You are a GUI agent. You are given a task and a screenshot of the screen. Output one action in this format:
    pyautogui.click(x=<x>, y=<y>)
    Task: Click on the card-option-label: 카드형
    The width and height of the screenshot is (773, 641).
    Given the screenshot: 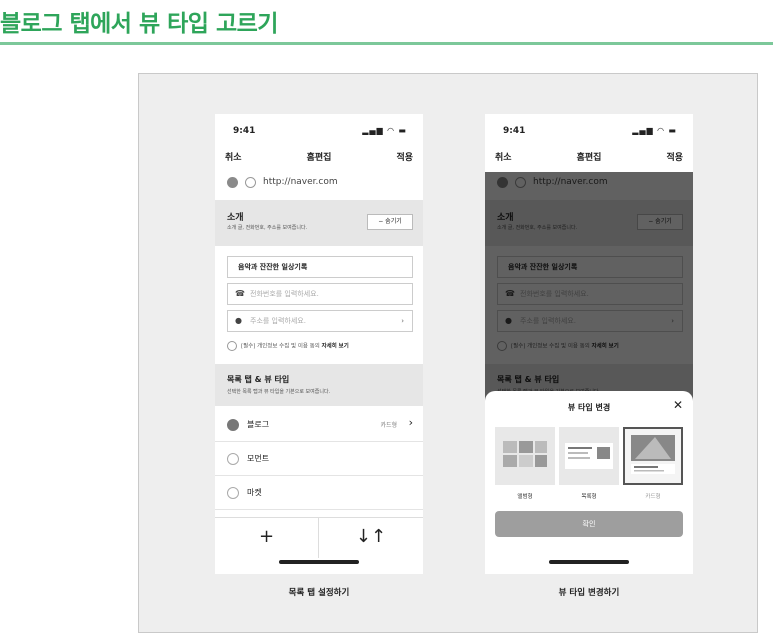 What is the action you would take?
    pyautogui.click(x=653, y=497)
    